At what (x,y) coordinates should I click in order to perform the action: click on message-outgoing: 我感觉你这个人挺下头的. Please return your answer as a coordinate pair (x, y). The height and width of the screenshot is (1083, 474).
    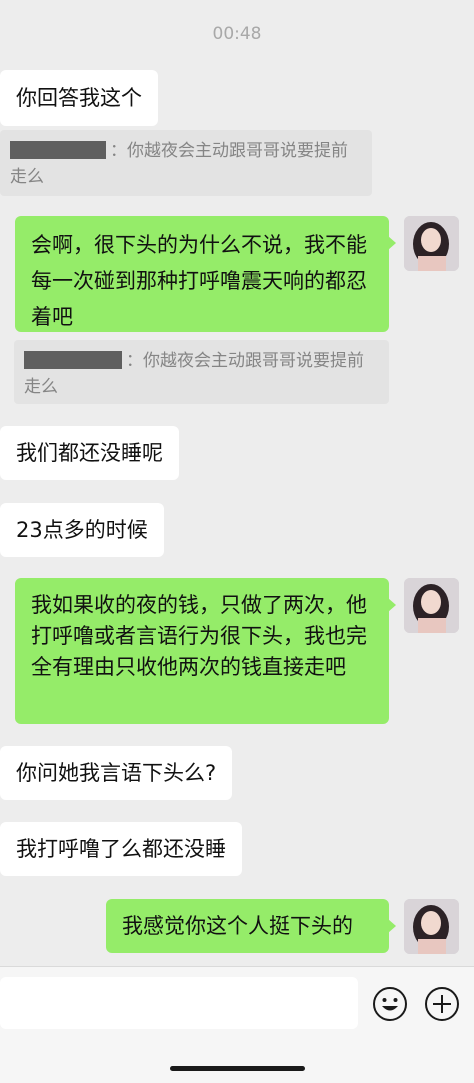
    Looking at the image, I should click on (251, 926).